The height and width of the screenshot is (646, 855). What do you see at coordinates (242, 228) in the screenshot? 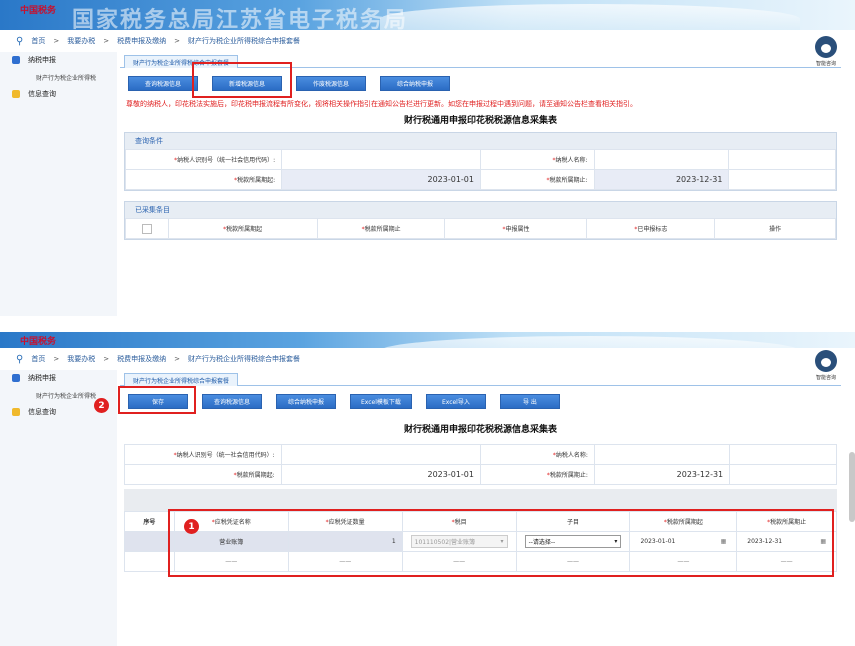
I see `column-header: *税款所属期起` at bounding box center [242, 228].